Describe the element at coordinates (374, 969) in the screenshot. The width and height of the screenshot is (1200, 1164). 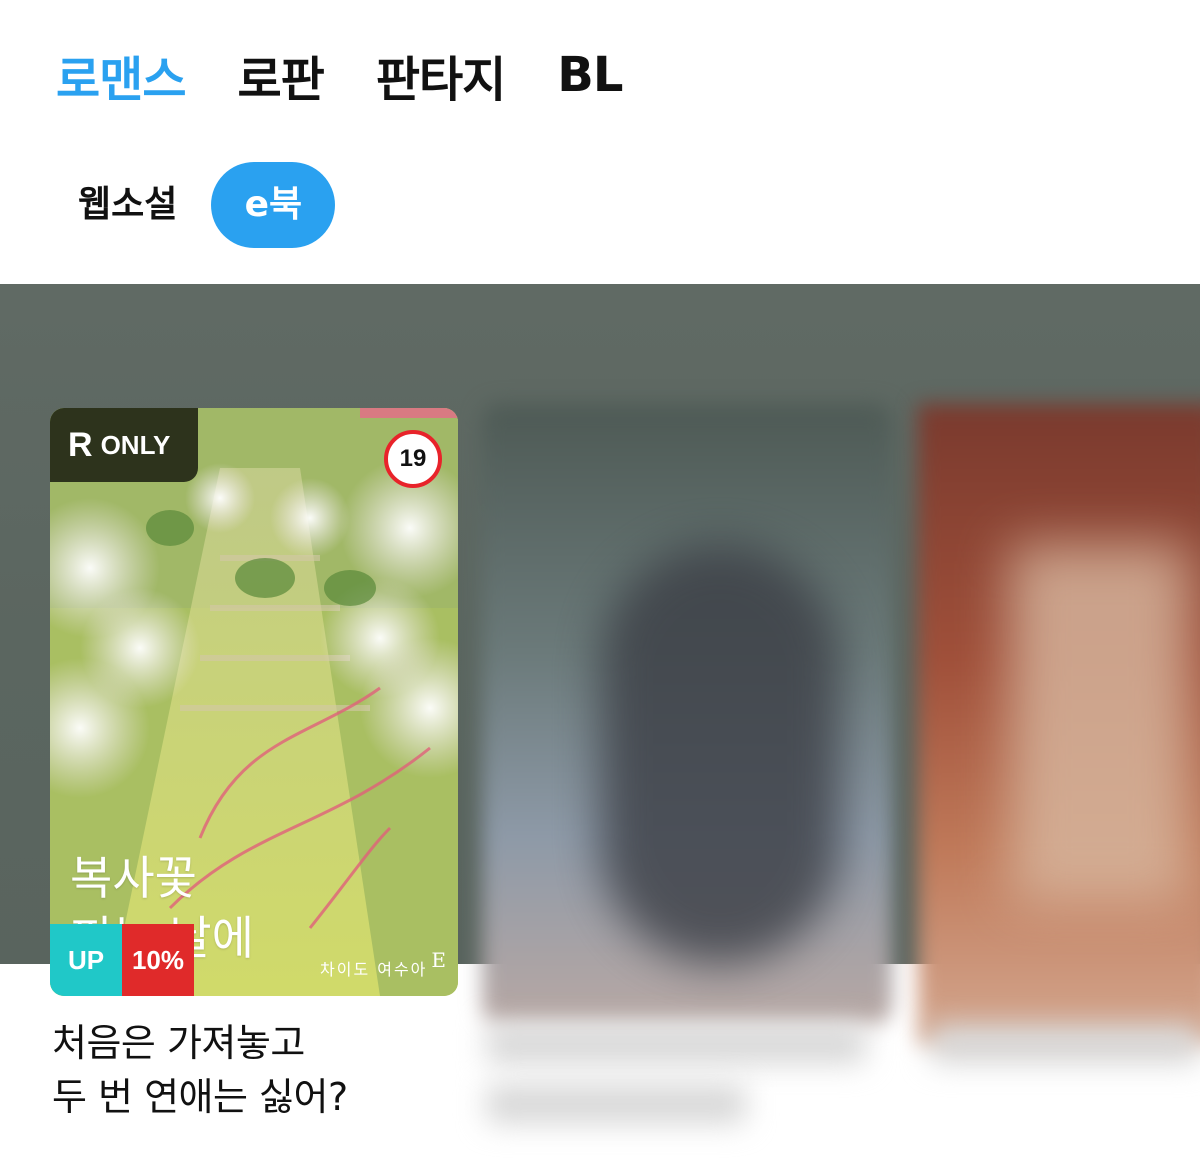
I see `cover-authors: 차이도 여수아` at that location.